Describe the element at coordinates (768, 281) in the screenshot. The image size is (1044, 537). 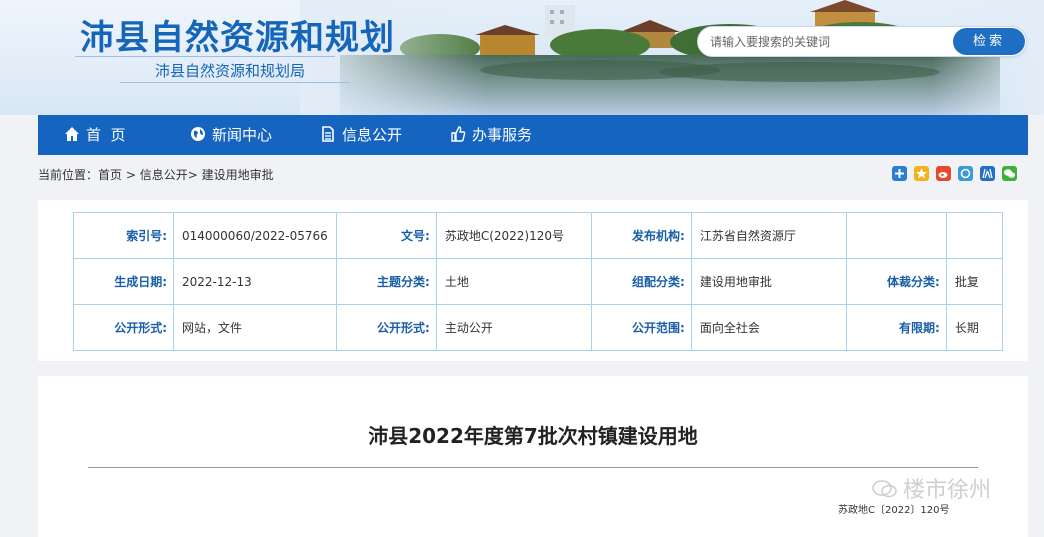
I see `meta-value-category: 建设用地审批` at that location.